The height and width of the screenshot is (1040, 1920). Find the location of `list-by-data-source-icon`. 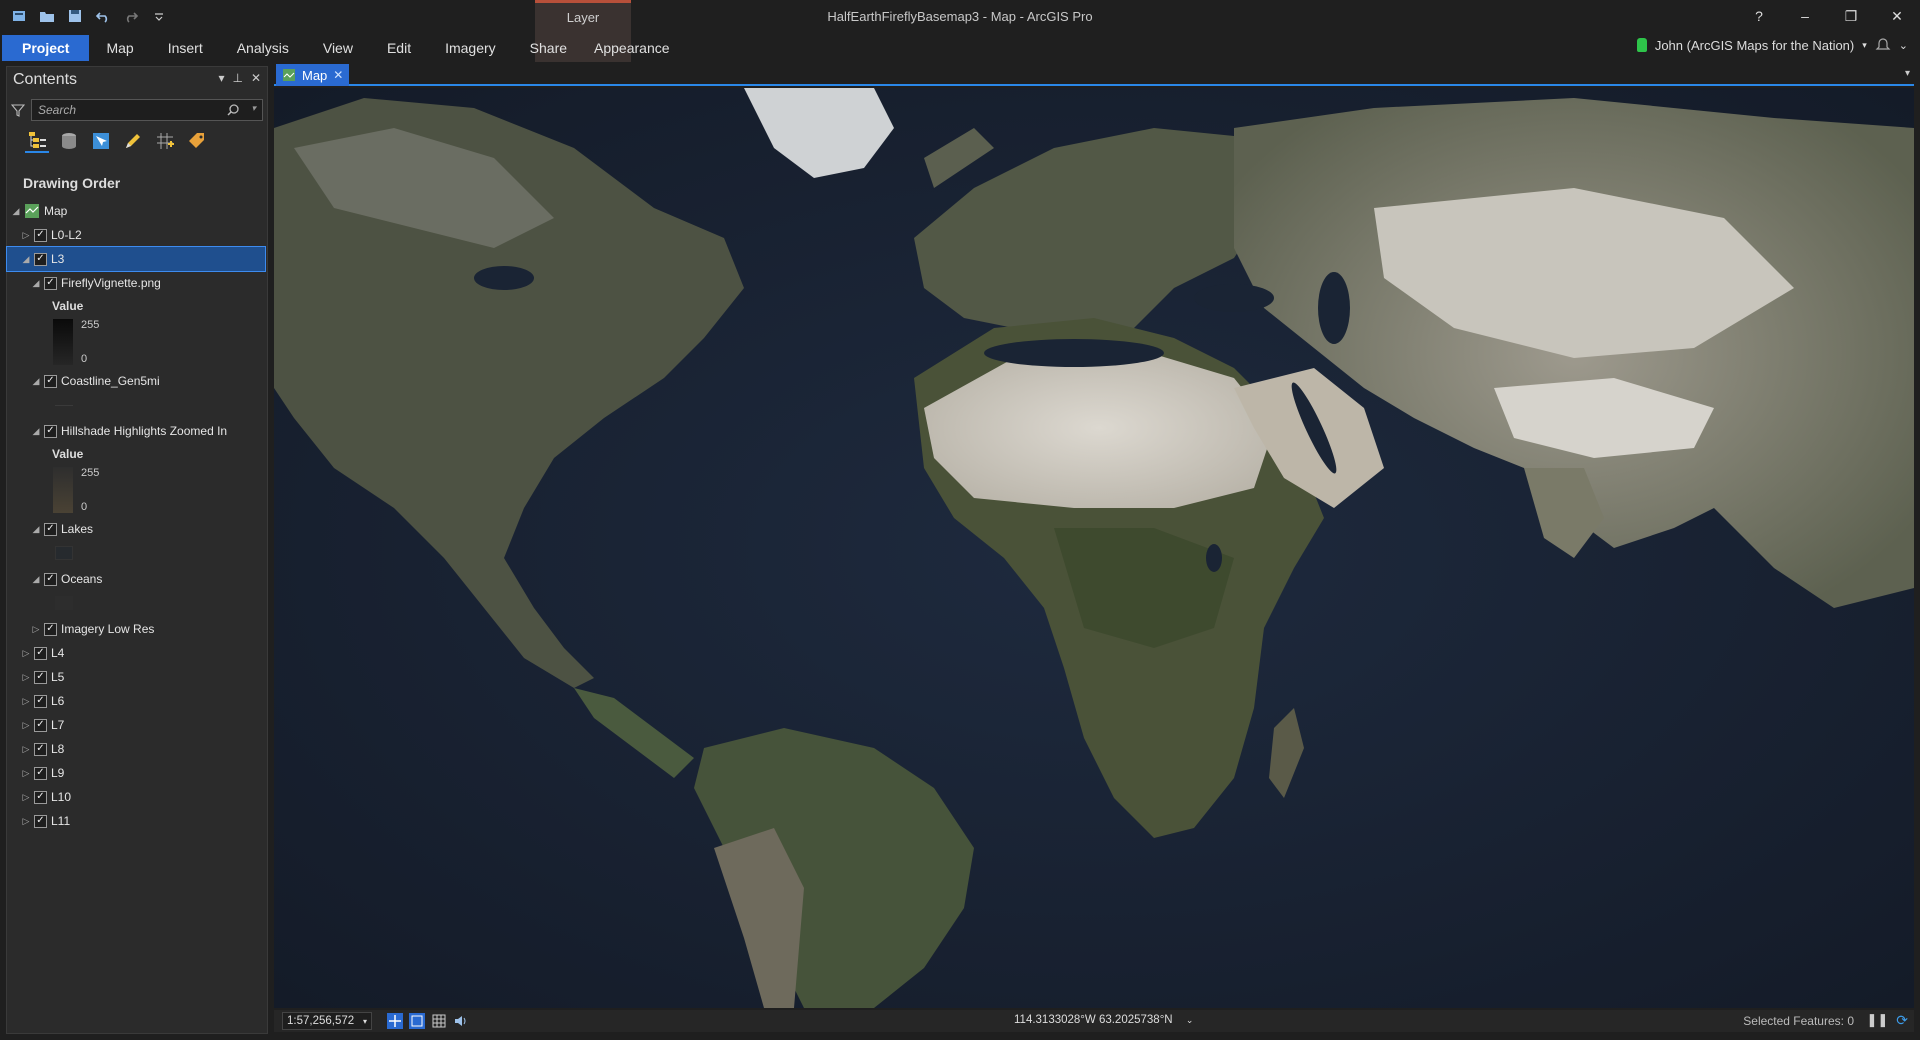

list-by-data-source-icon is located at coordinates (69, 141).